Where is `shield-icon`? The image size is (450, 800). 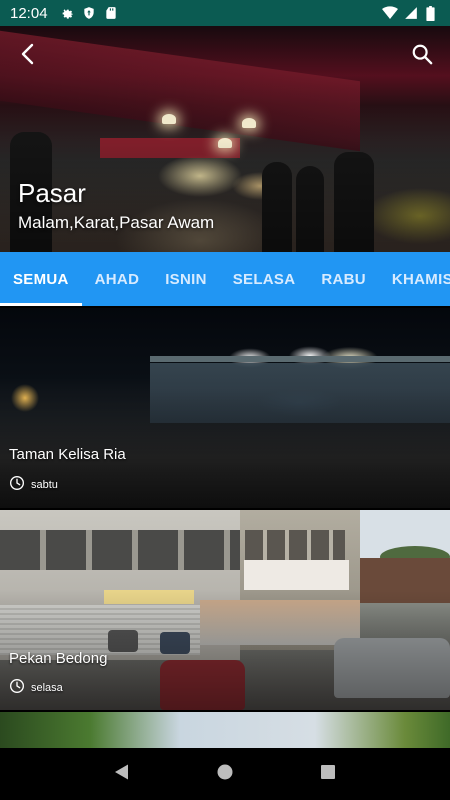
shield-icon is located at coordinates (89, 13).